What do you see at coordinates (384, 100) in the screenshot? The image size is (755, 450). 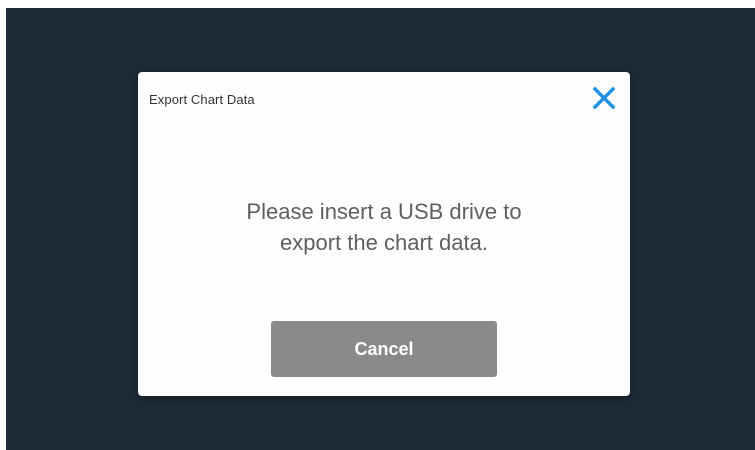 I see `dialog-header: Export Chart Data` at bounding box center [384, 100].